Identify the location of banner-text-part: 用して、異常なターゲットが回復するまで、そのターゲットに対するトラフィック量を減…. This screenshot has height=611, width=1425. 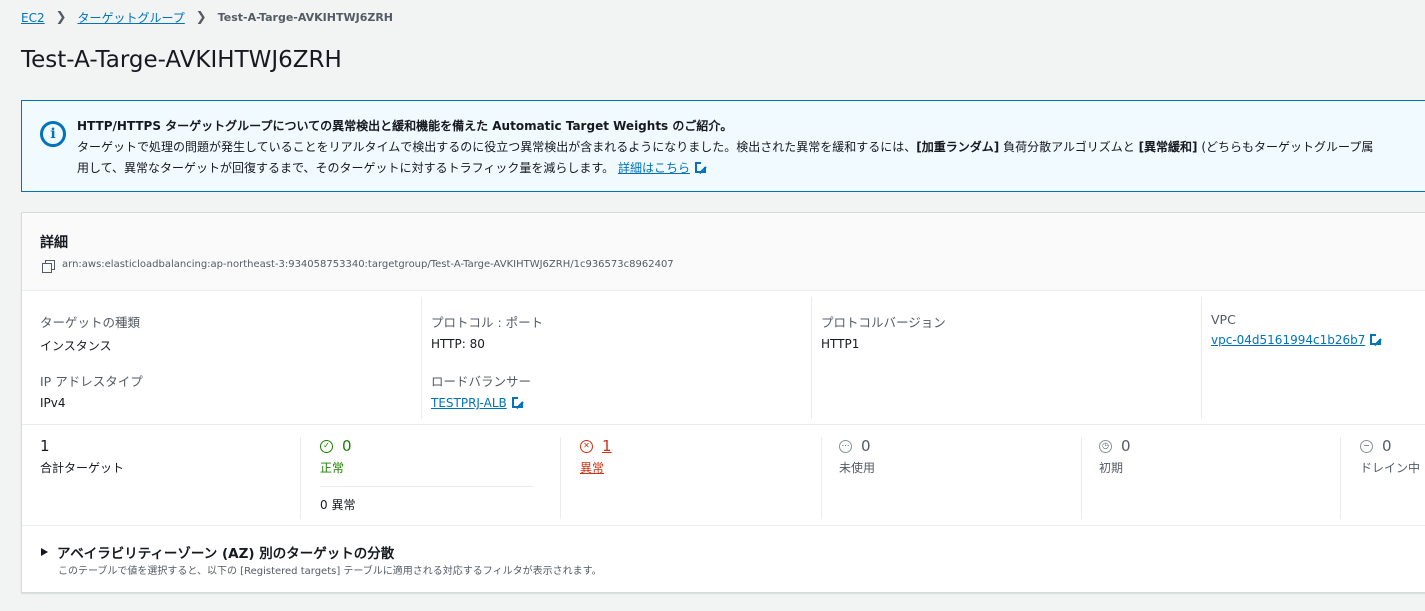
(346, 168).